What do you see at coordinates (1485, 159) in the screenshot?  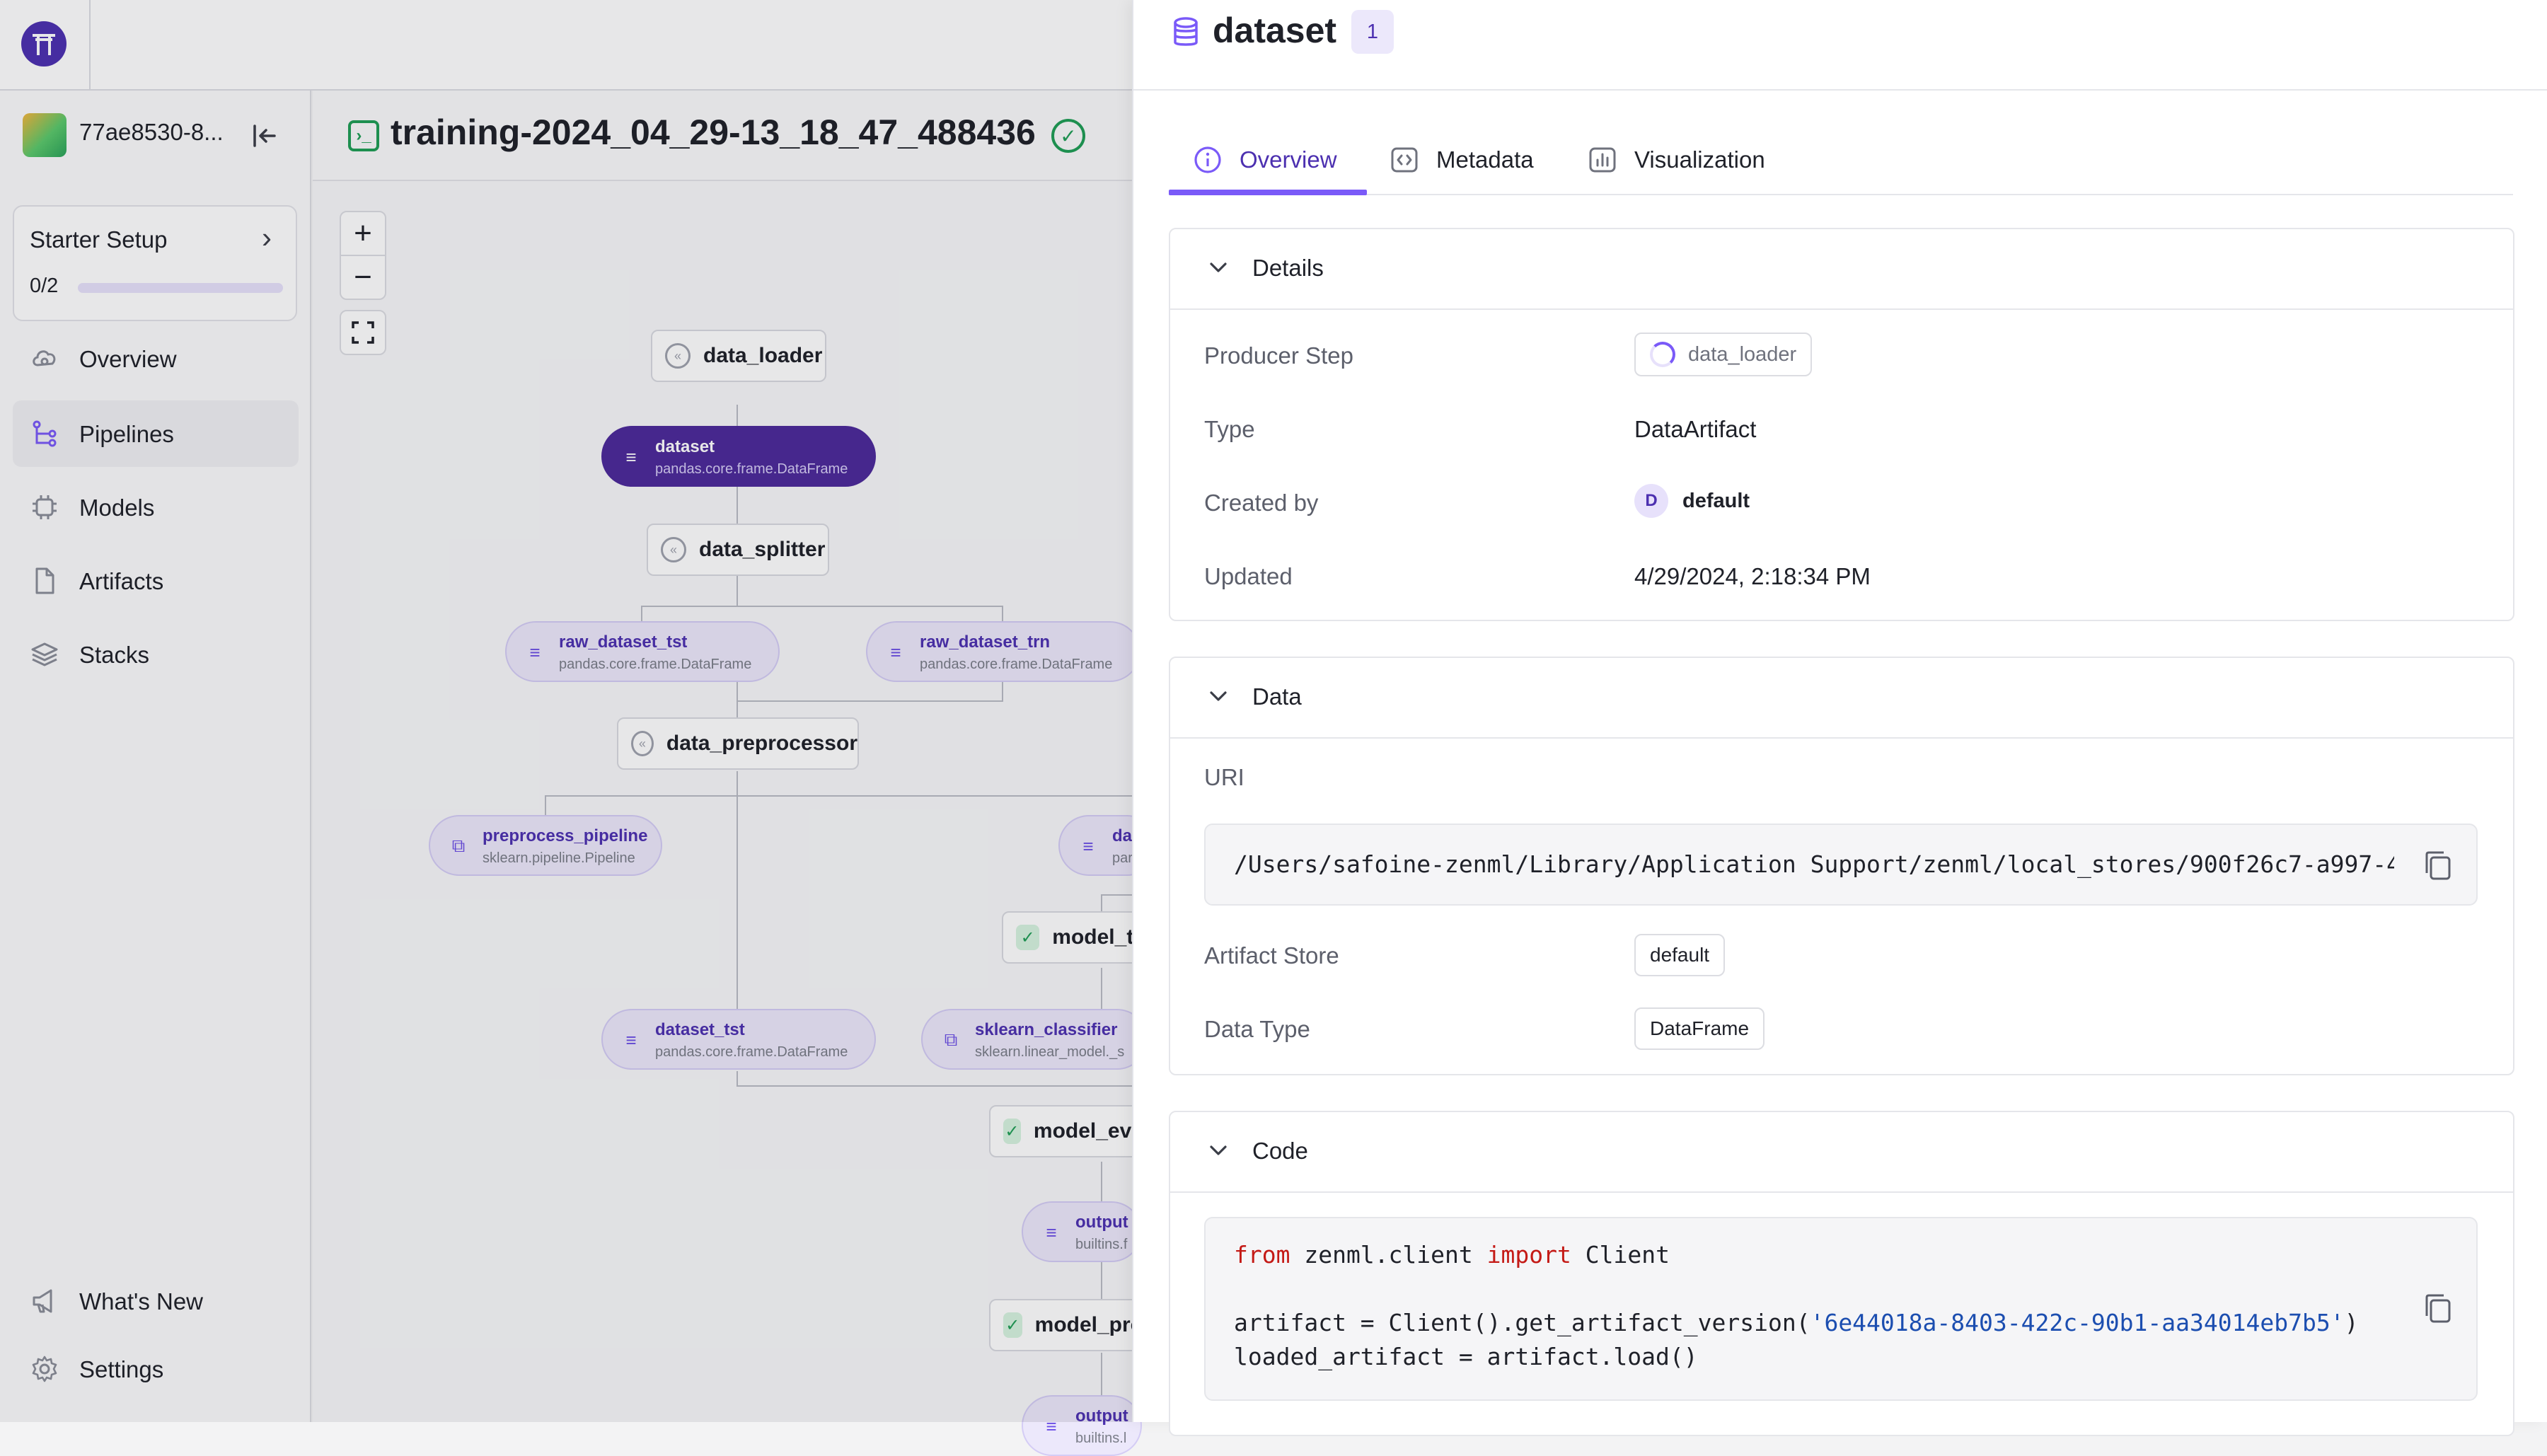 I see `tab-label: Metadata` at bounding box center [1485, 159].